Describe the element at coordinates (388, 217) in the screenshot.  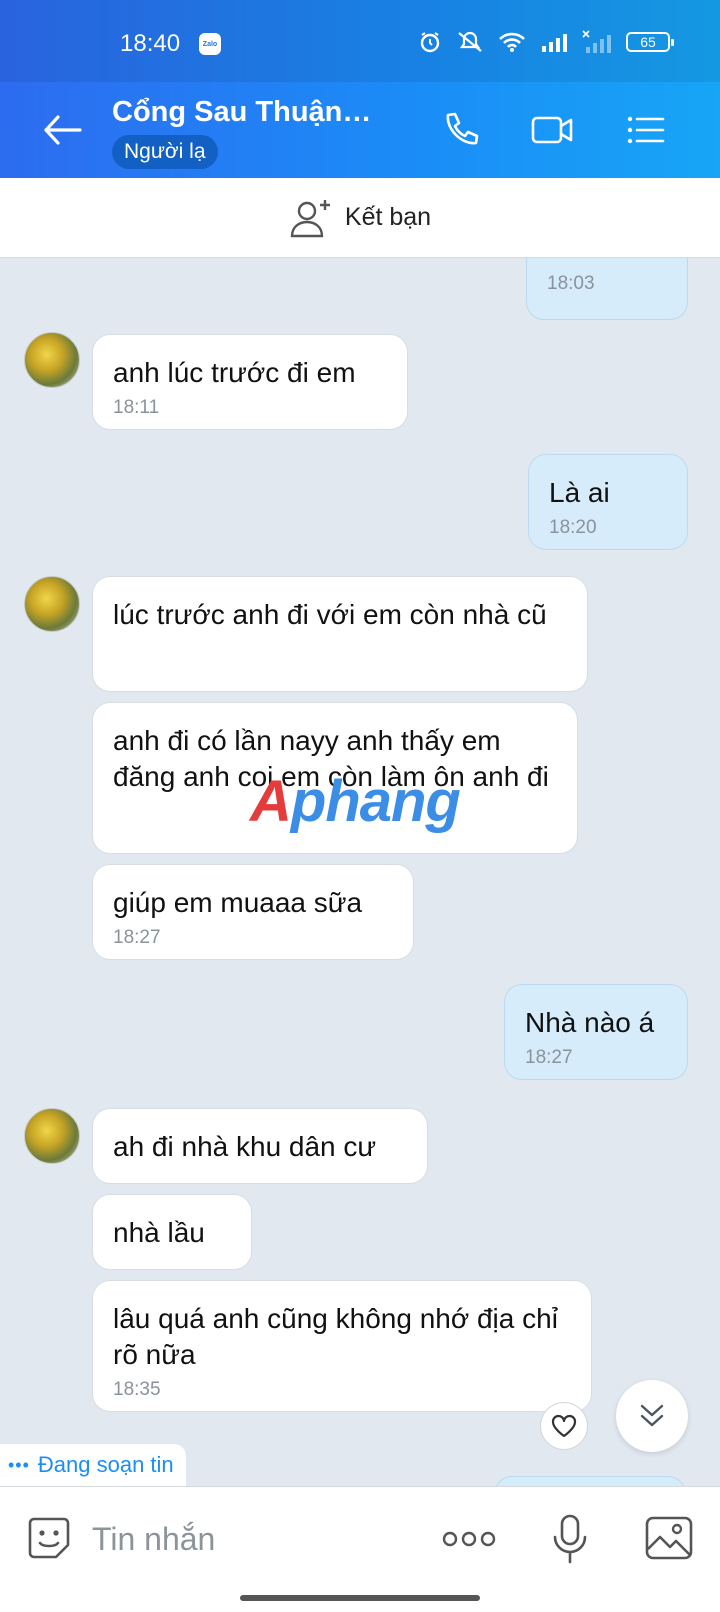
I see `add-friend-label: Kết bạn` at that location.